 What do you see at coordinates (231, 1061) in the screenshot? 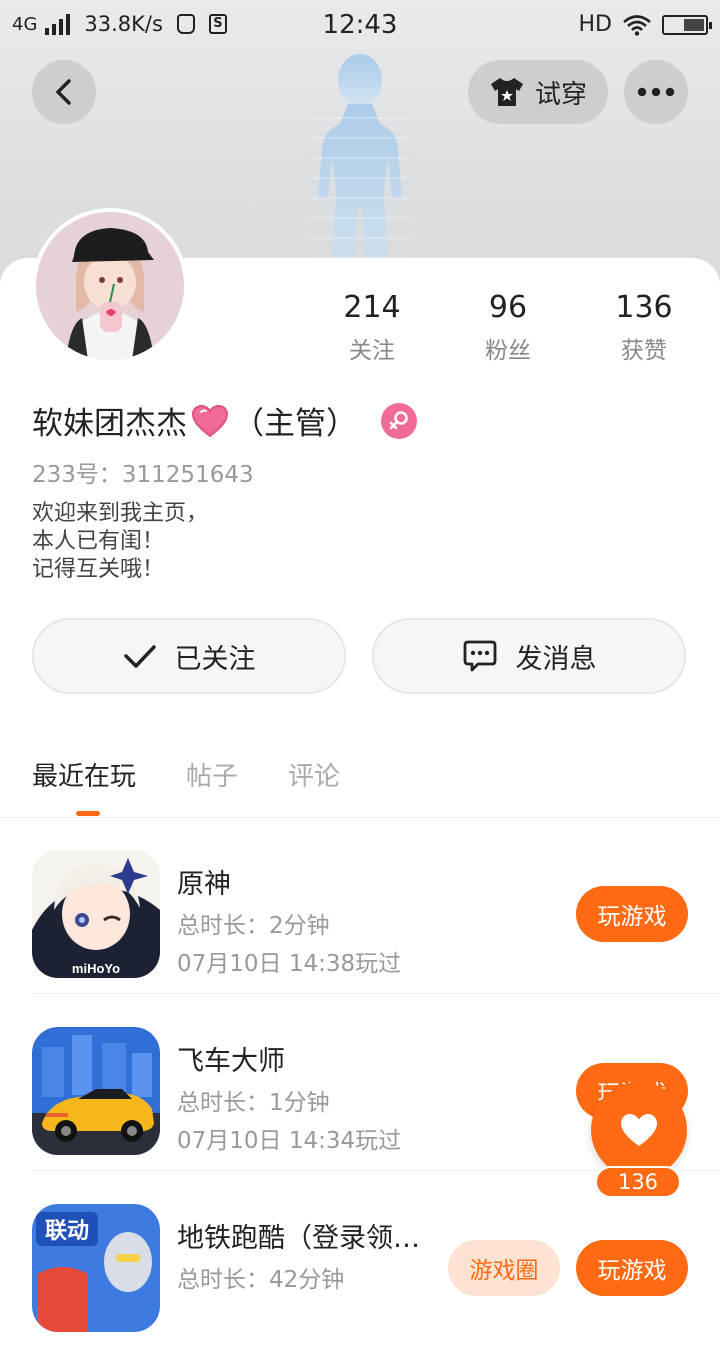
I see `game-title: 飞车大师` at bounding box center [231, 1061].